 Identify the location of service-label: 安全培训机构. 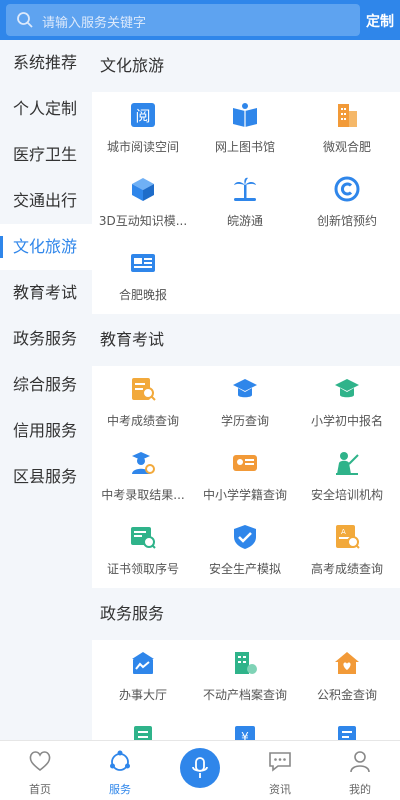
(346, 495).